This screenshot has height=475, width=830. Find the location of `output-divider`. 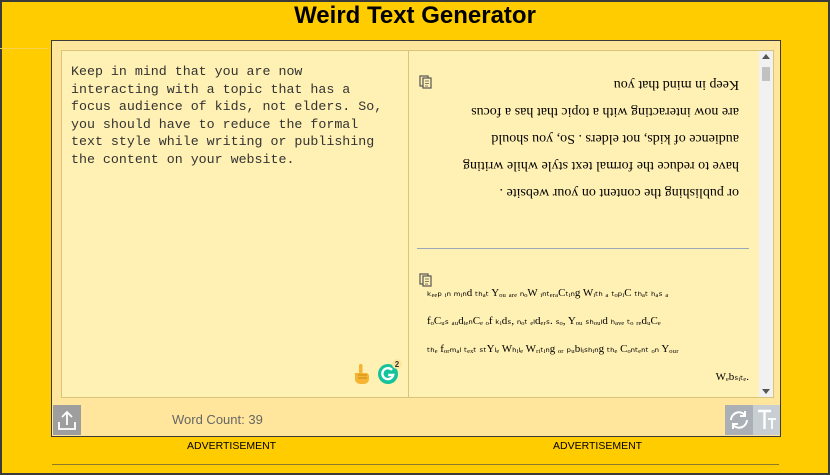

output-divider is located at coordinates (583, 248).